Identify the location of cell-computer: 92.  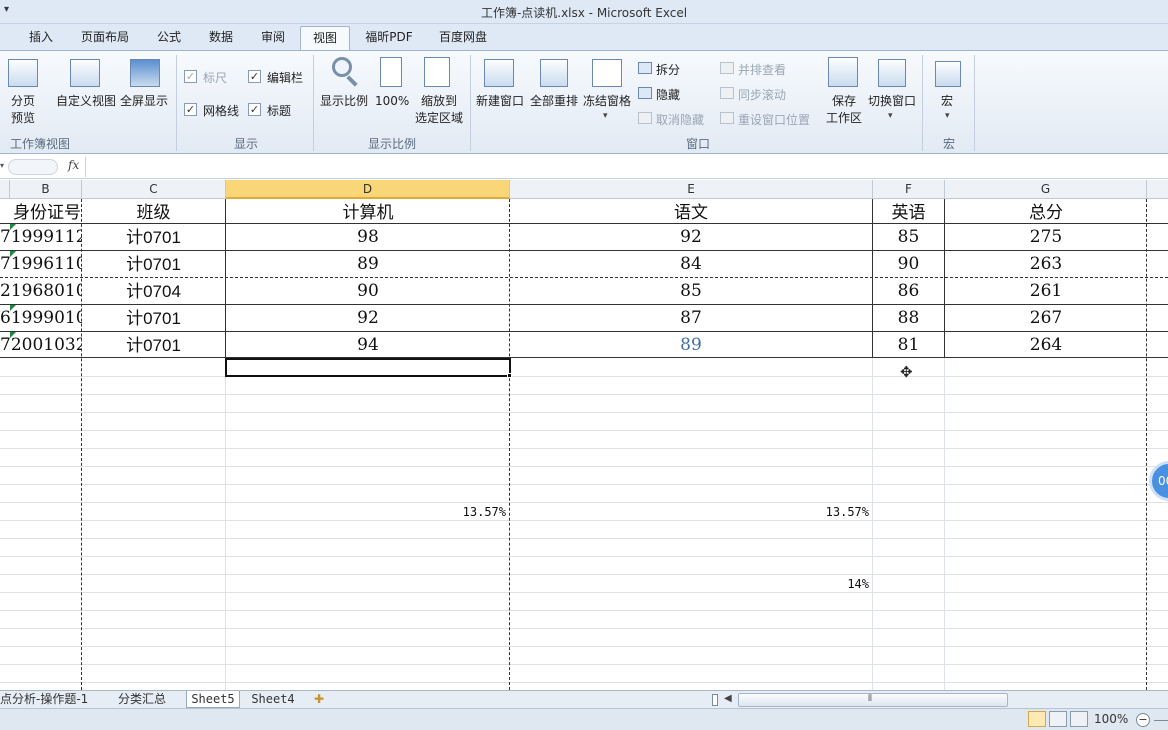
(368, 318).